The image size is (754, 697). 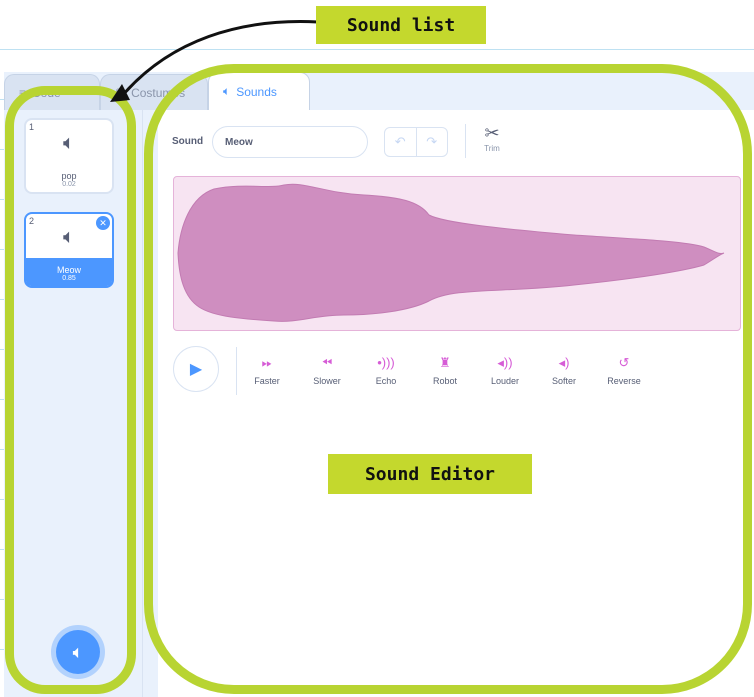 I want to click on sound-editor-callout: Sound Editor, so click(x=430, y=474).